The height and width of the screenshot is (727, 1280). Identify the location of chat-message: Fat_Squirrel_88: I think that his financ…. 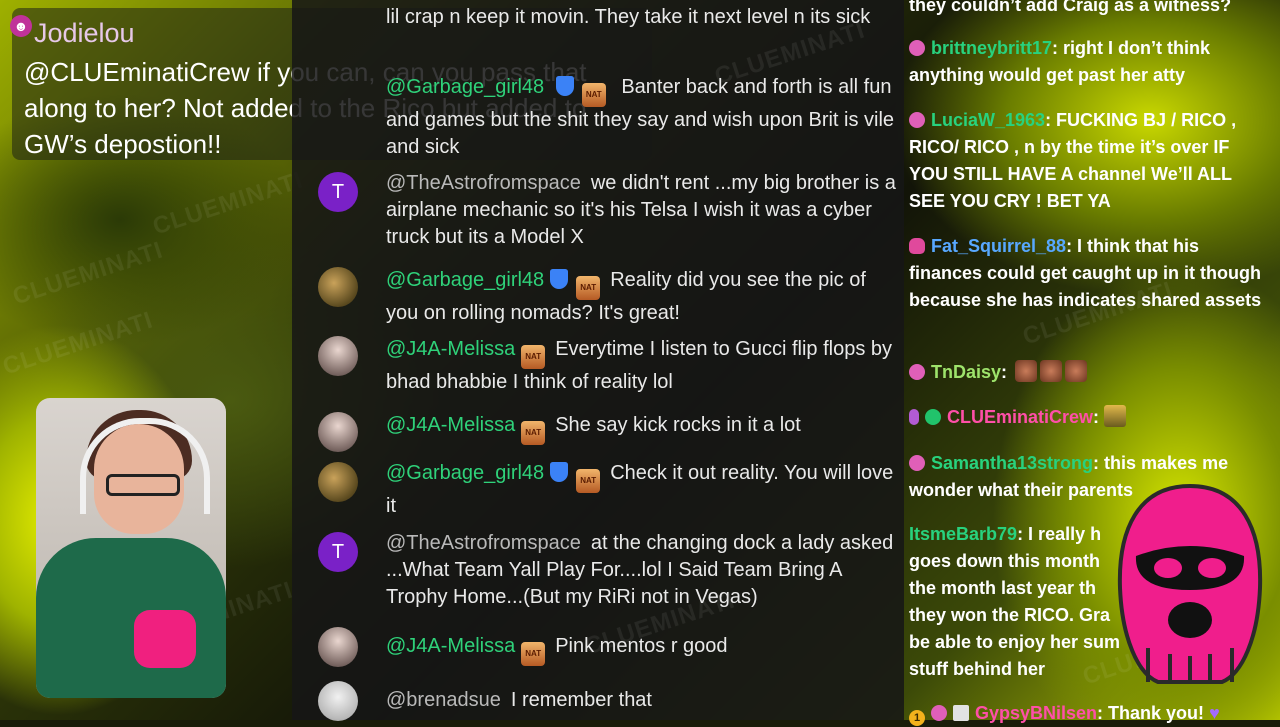
(1090, 273).